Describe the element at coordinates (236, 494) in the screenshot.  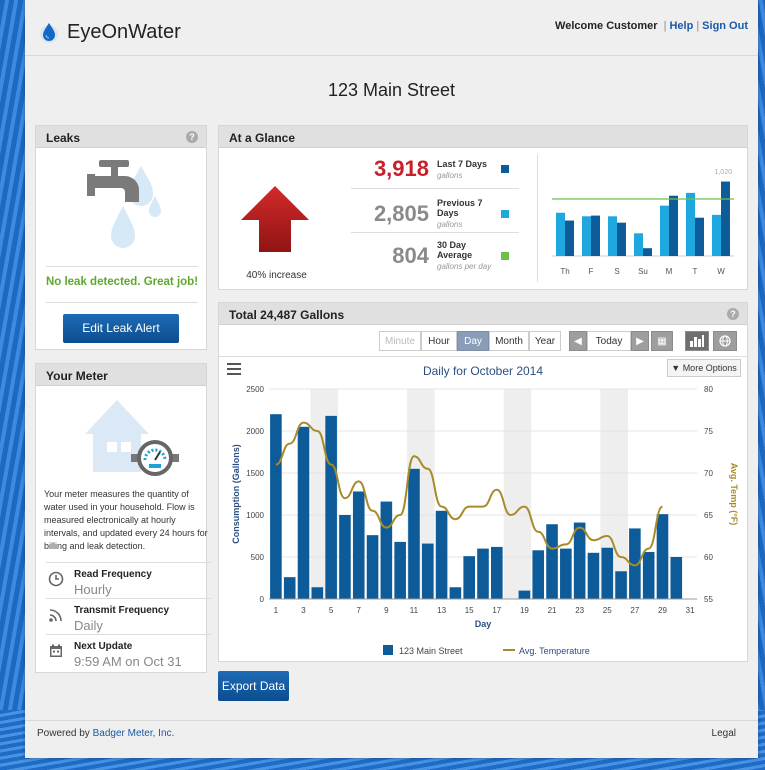
I see `y-axis-title: Consumption (Gallons)` at that location.